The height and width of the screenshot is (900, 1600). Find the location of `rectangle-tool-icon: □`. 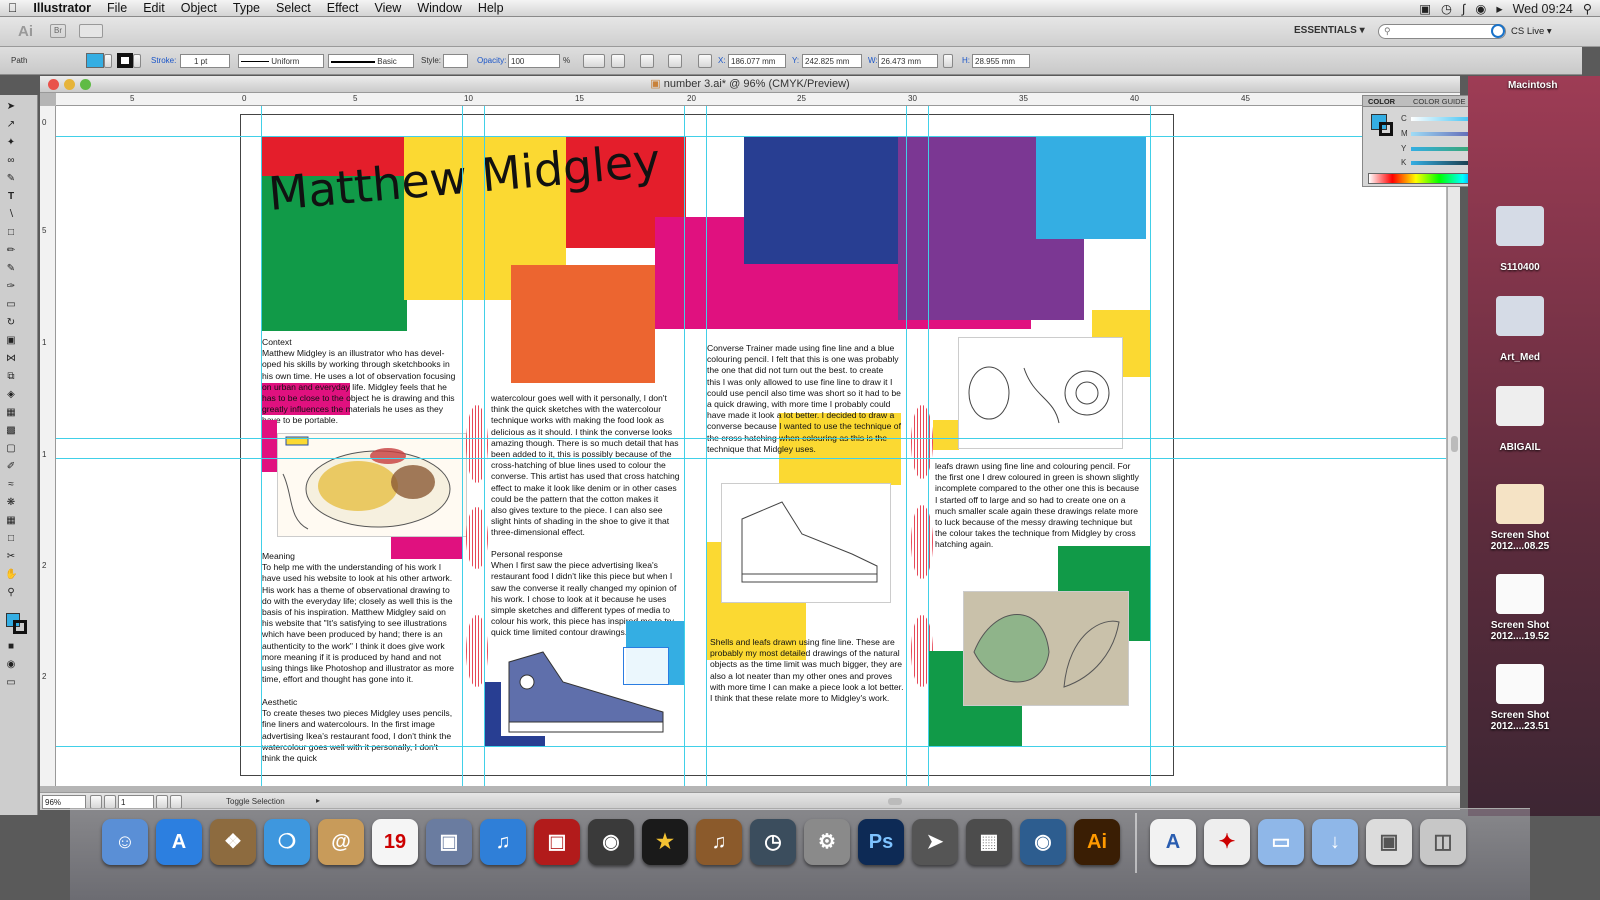

rectangle-tool-icon: □ is located at coordinates (11, 233).